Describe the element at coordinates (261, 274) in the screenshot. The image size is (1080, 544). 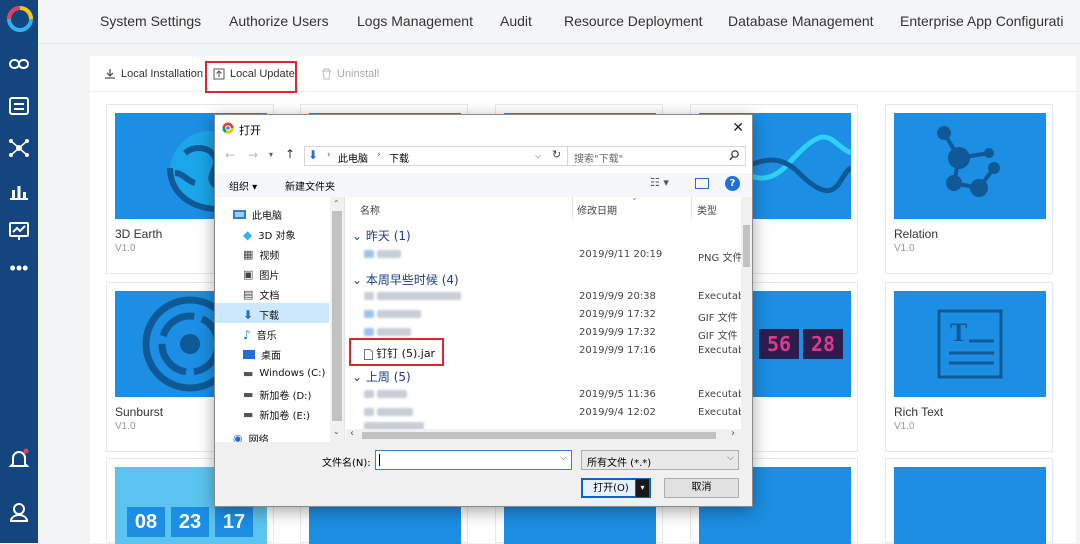
I see `nav-item-pictures: ▣ 图片` at that location.